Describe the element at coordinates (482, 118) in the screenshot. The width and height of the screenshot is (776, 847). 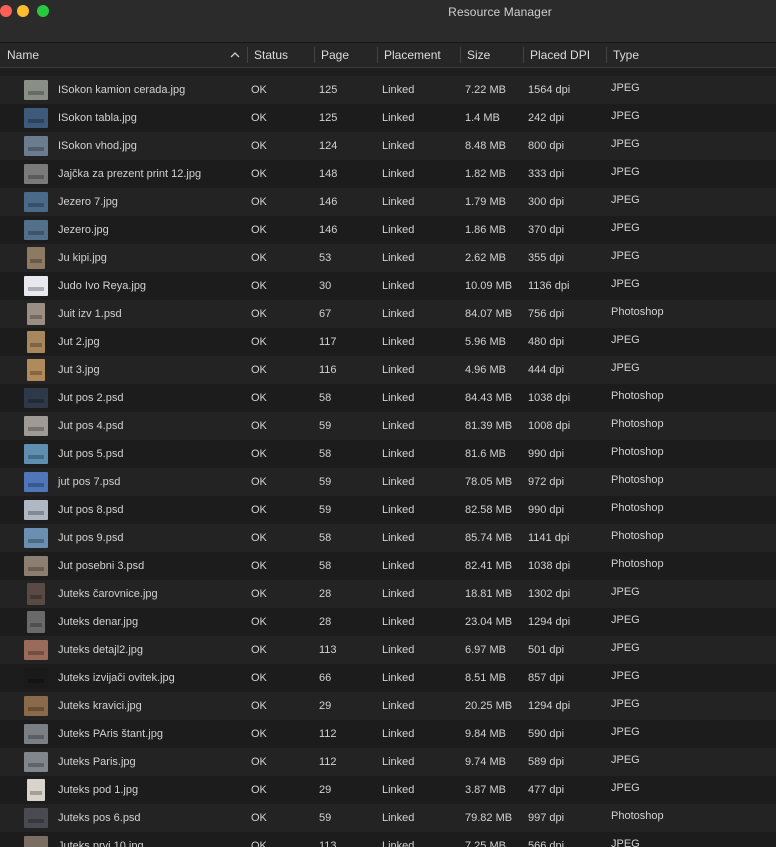
I see `size-cell: 1.4 MB` at that location.